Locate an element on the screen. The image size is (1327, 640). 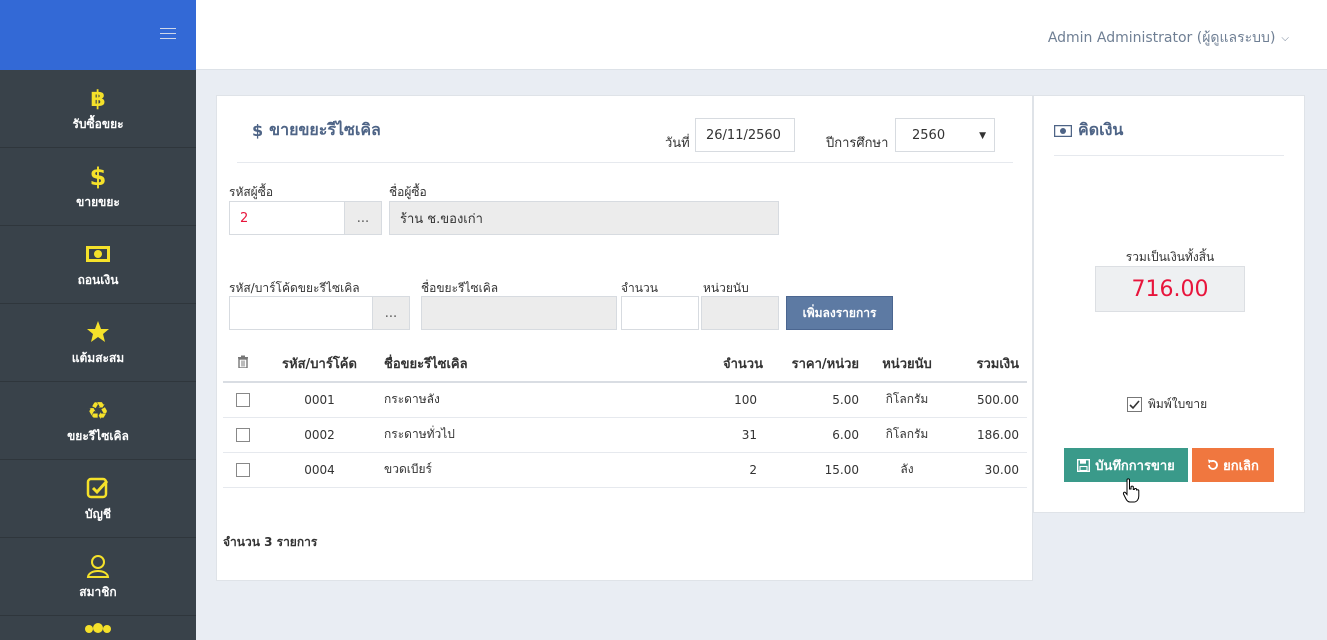
chevron-down-icon: ⌵ is located at coordinates (1285, 38).